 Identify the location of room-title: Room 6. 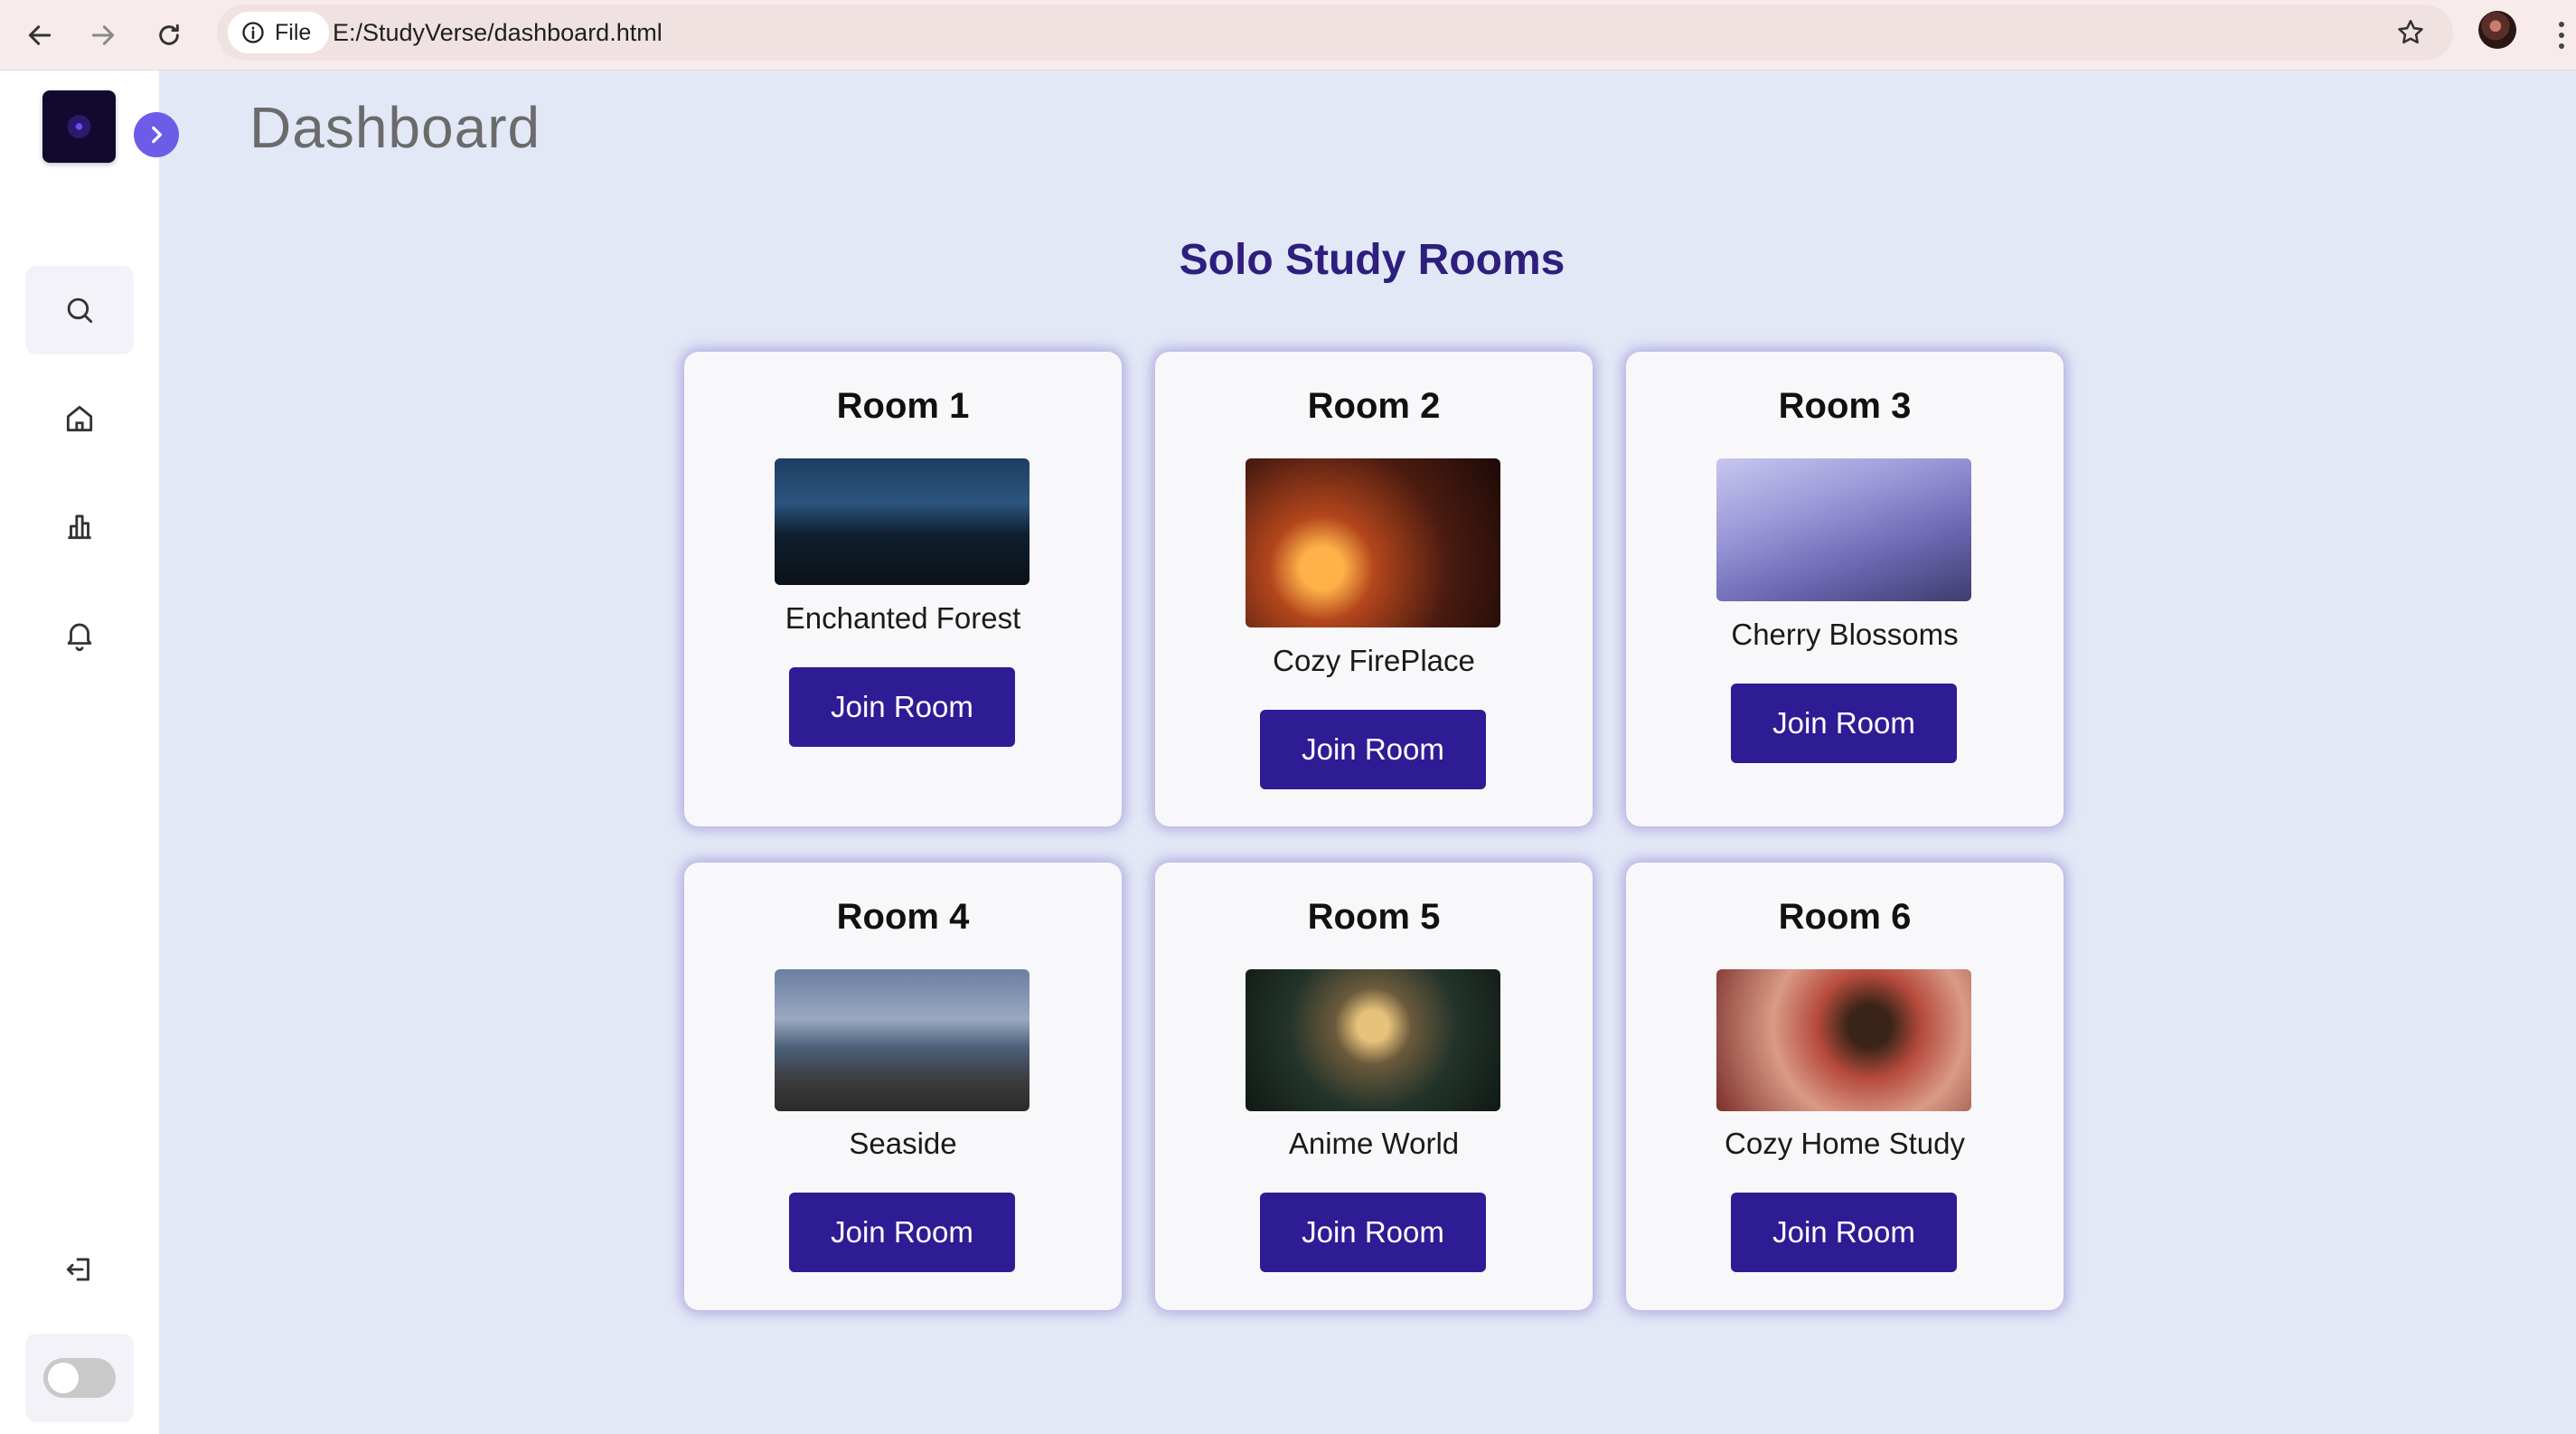
(1845, 917).